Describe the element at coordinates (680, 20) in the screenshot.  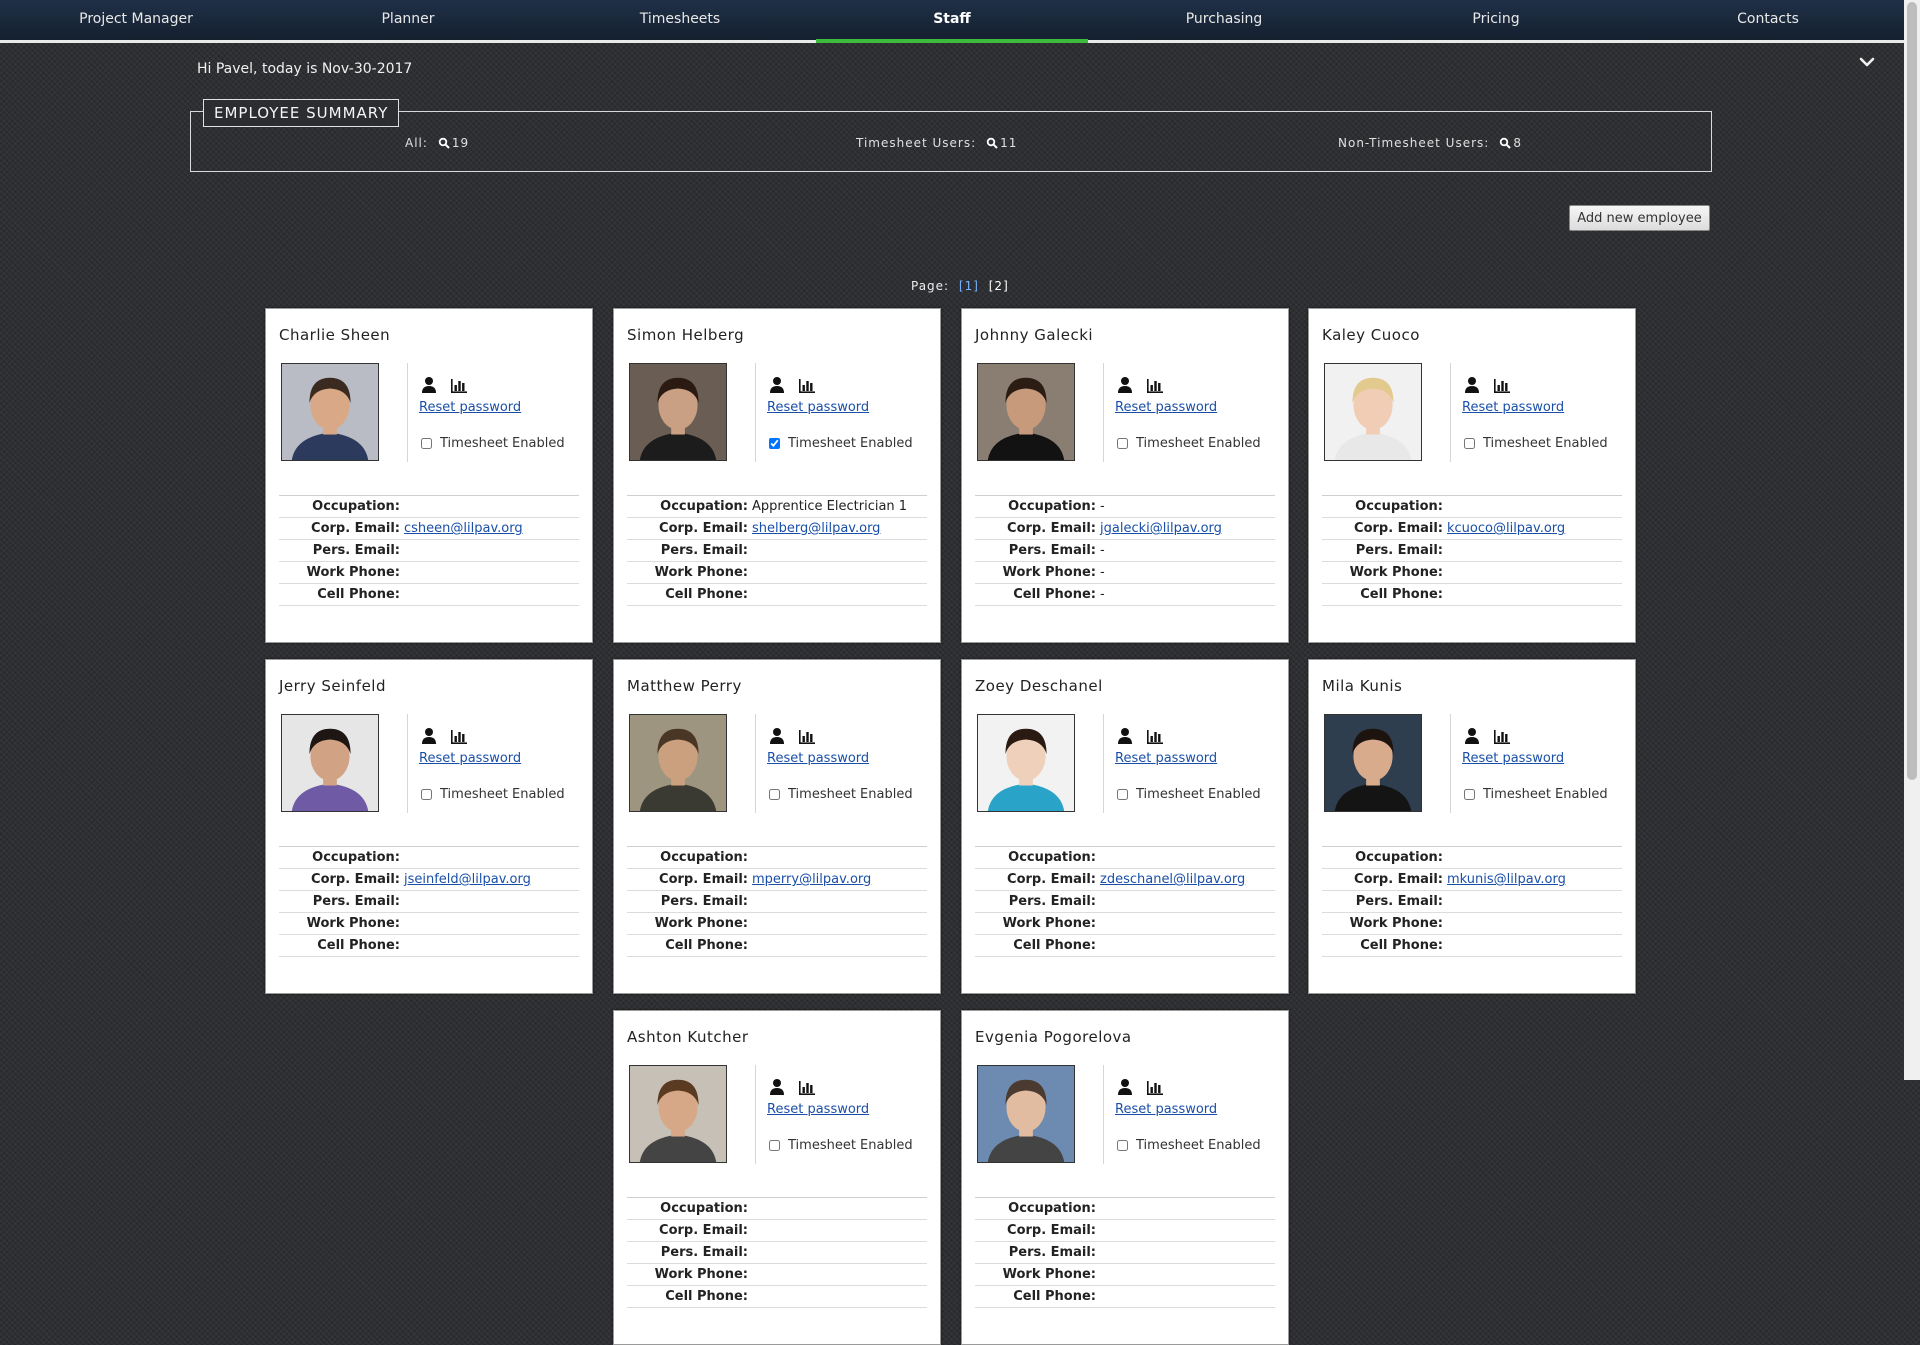
I see `nav-item-timesheets: Timesheets` at that location.